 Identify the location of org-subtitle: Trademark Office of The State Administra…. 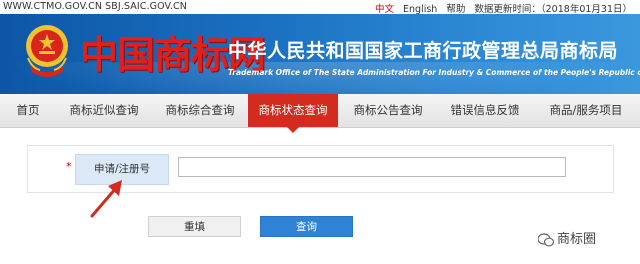
(434, 72).